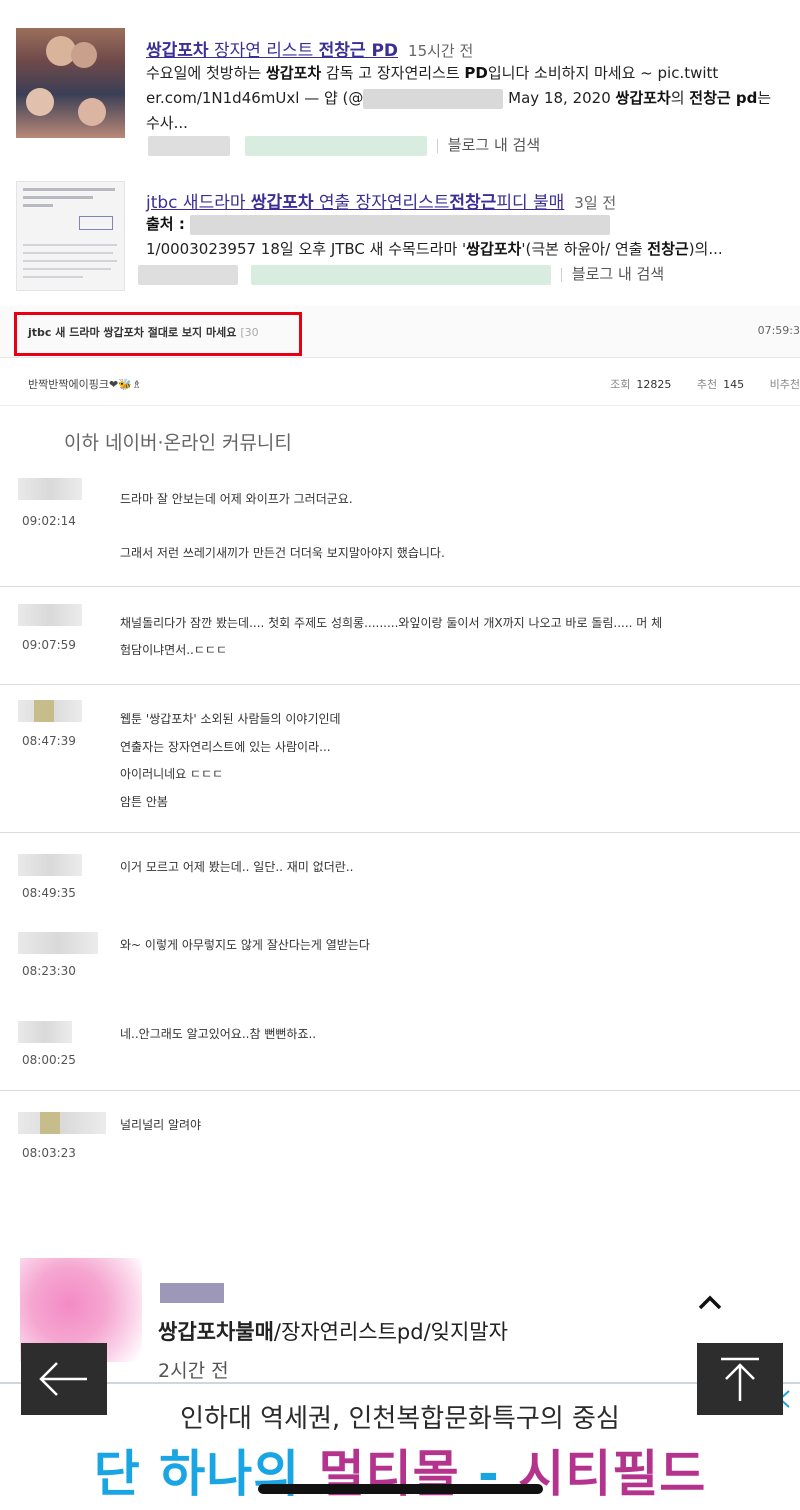 Image resolution: width=800 pixels, height=1510 pixels. Describe the element at coordinates (49, 971) in the screenshot. I see `comment-time: 08:23:30` at that location.